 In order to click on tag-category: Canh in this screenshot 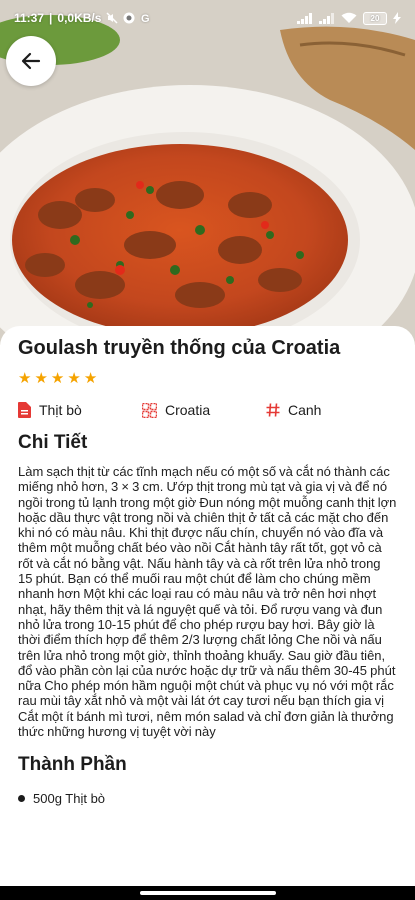, I will do `click(293, 410)`.